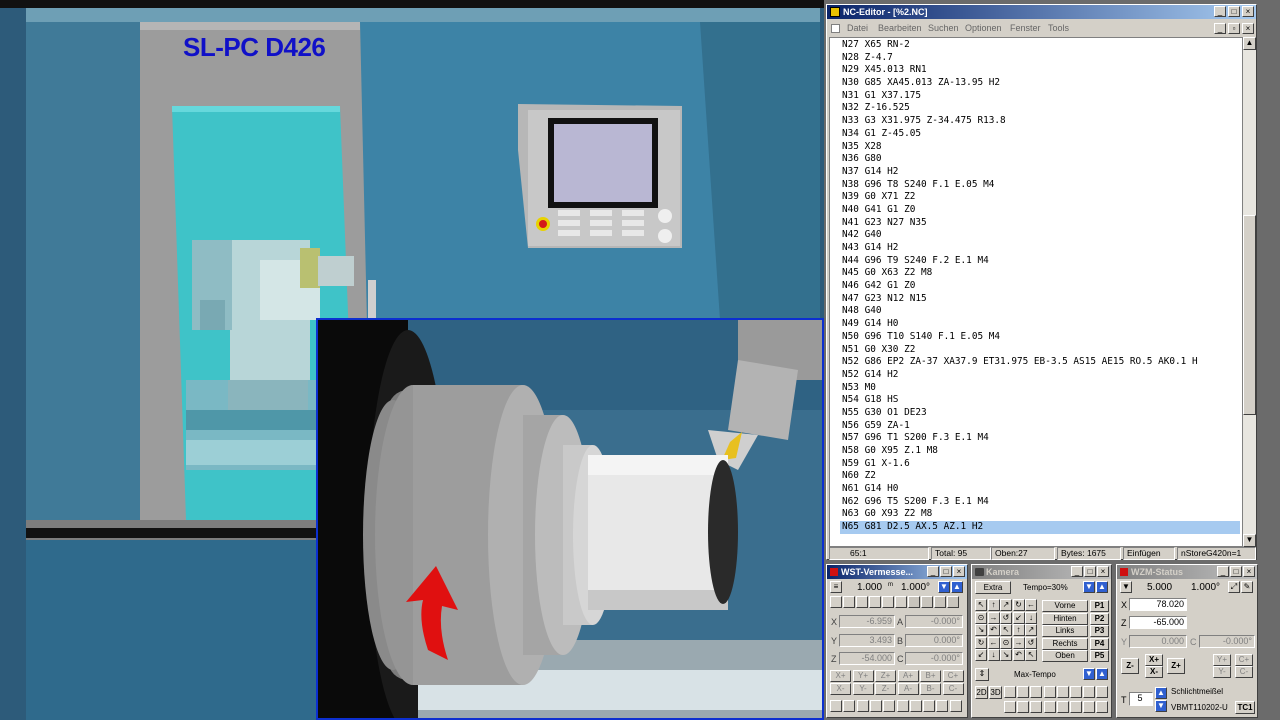  I want to click on menu-tools: Tools, so click(1058, 28).